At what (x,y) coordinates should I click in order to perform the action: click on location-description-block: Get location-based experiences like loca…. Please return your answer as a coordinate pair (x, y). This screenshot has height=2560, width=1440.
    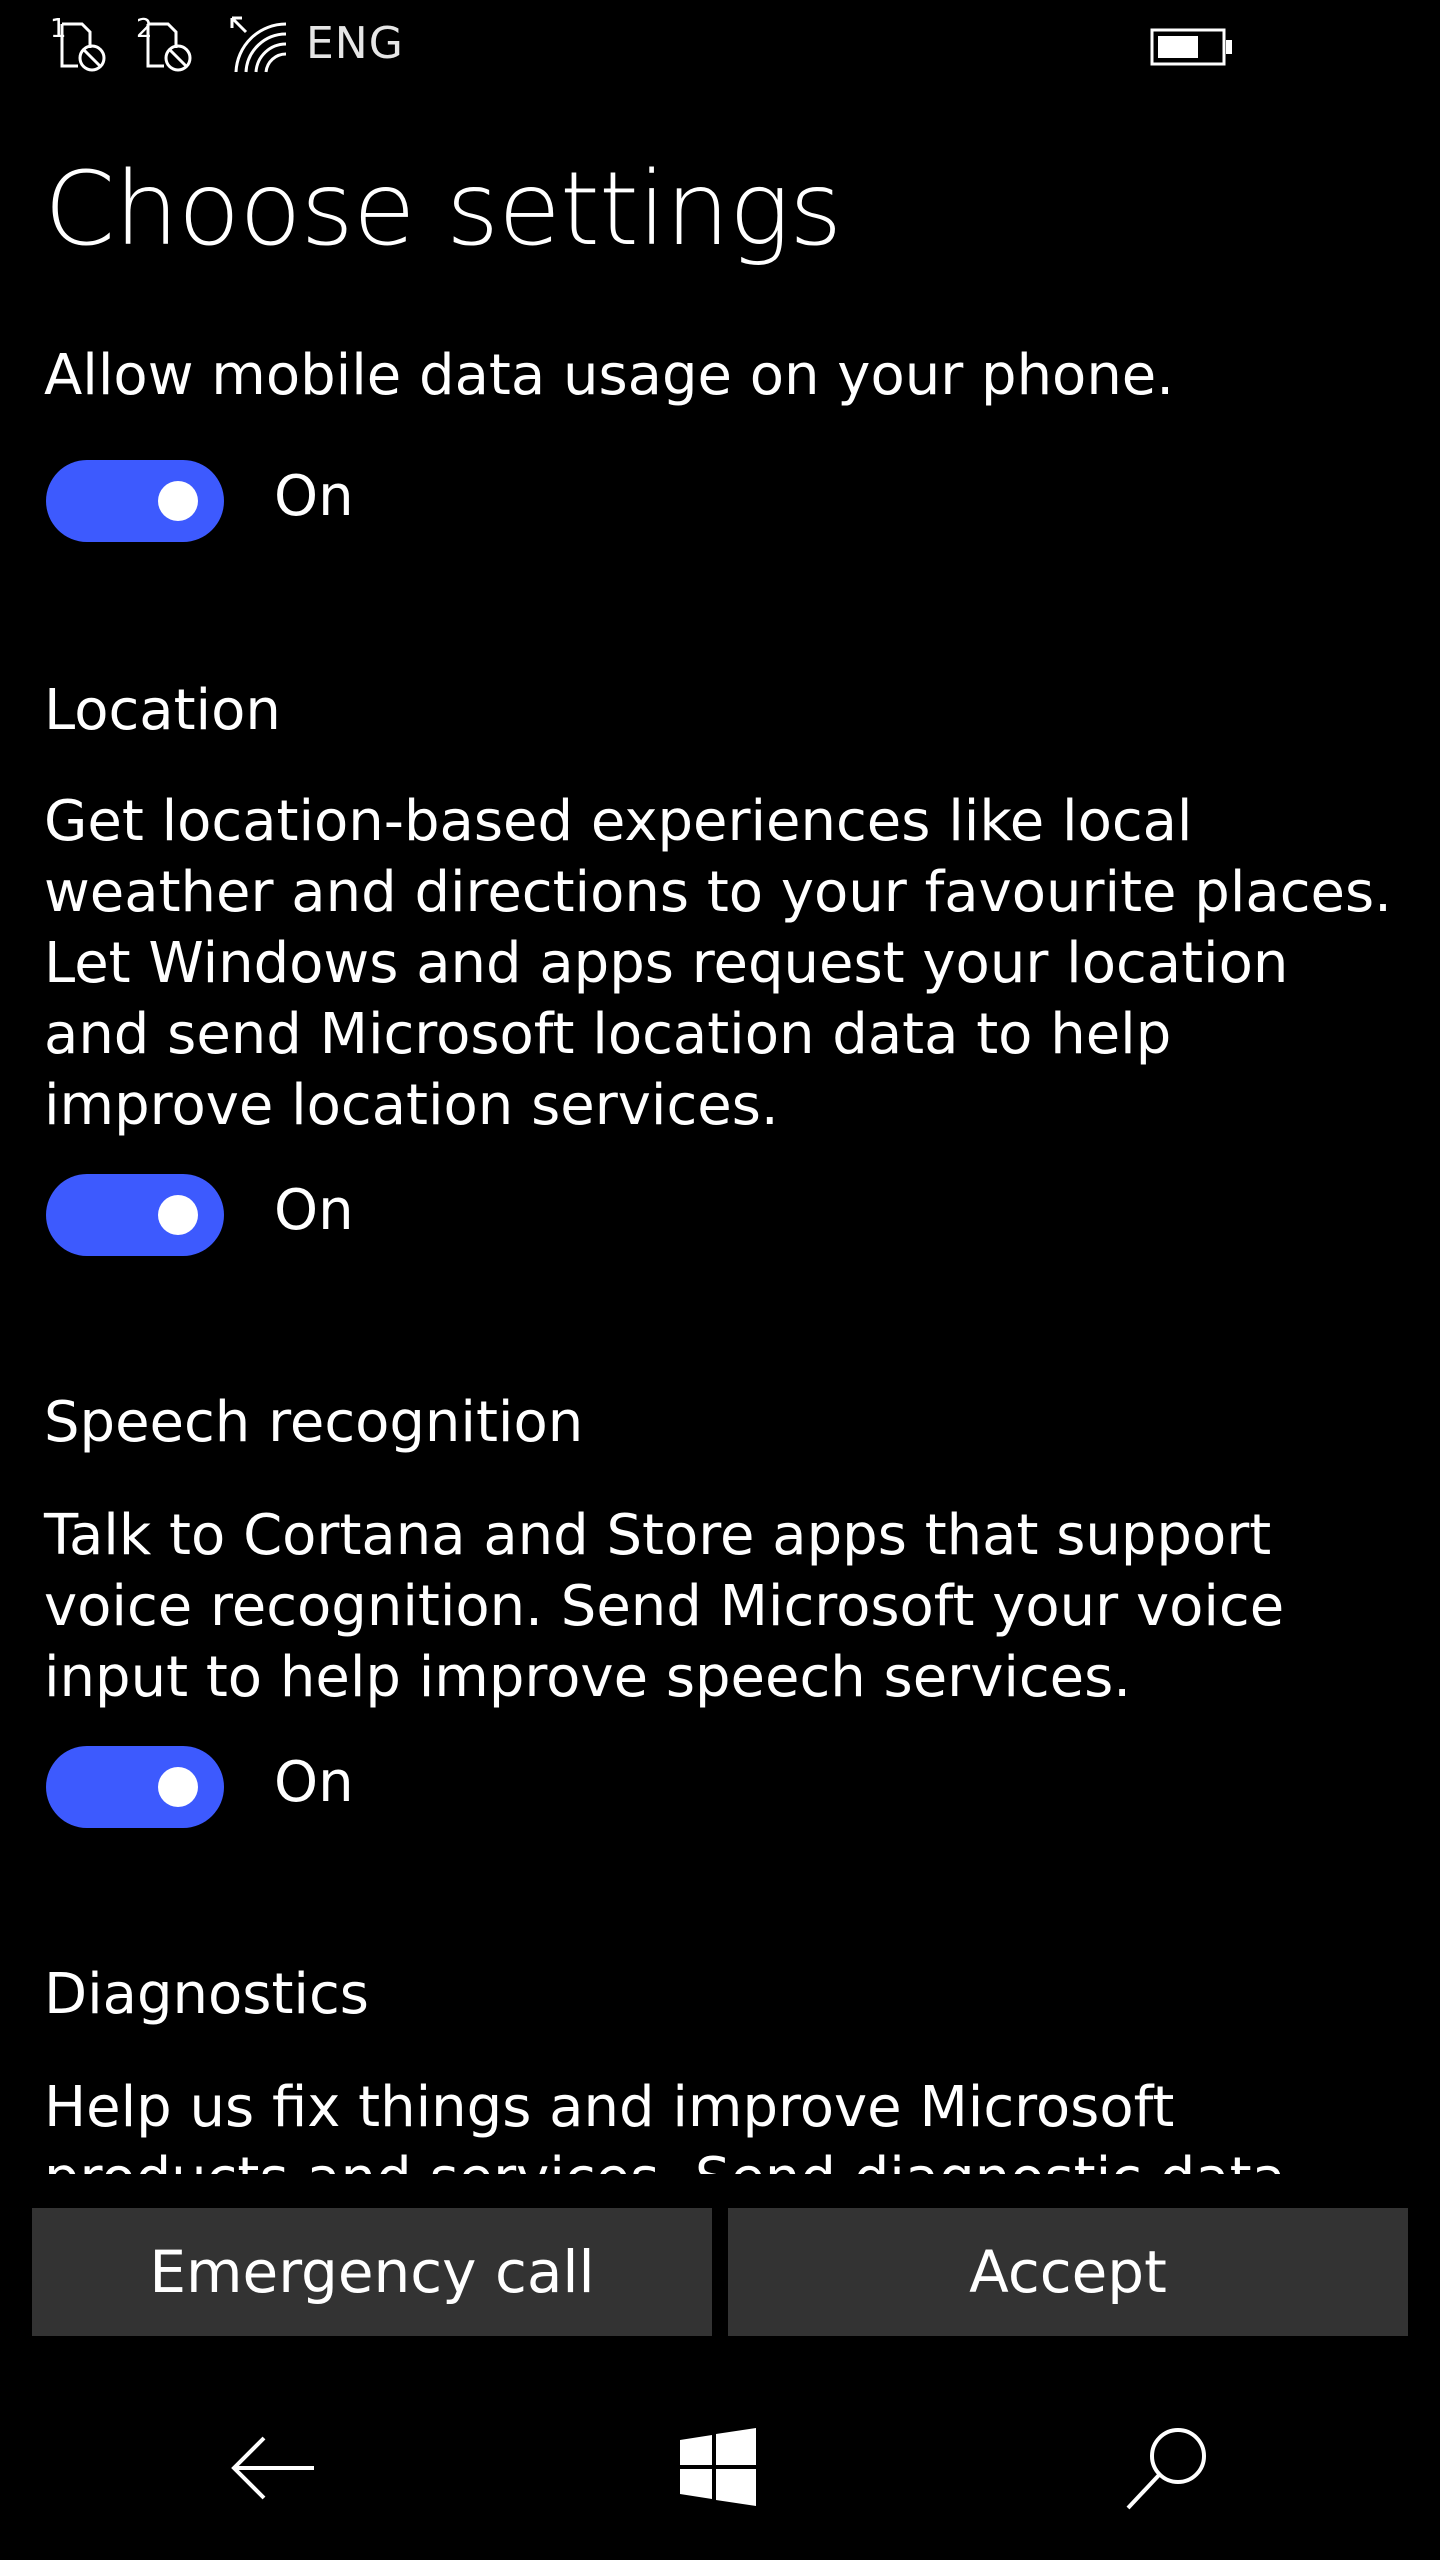
    Looking at the image, I should click on (724, 963).